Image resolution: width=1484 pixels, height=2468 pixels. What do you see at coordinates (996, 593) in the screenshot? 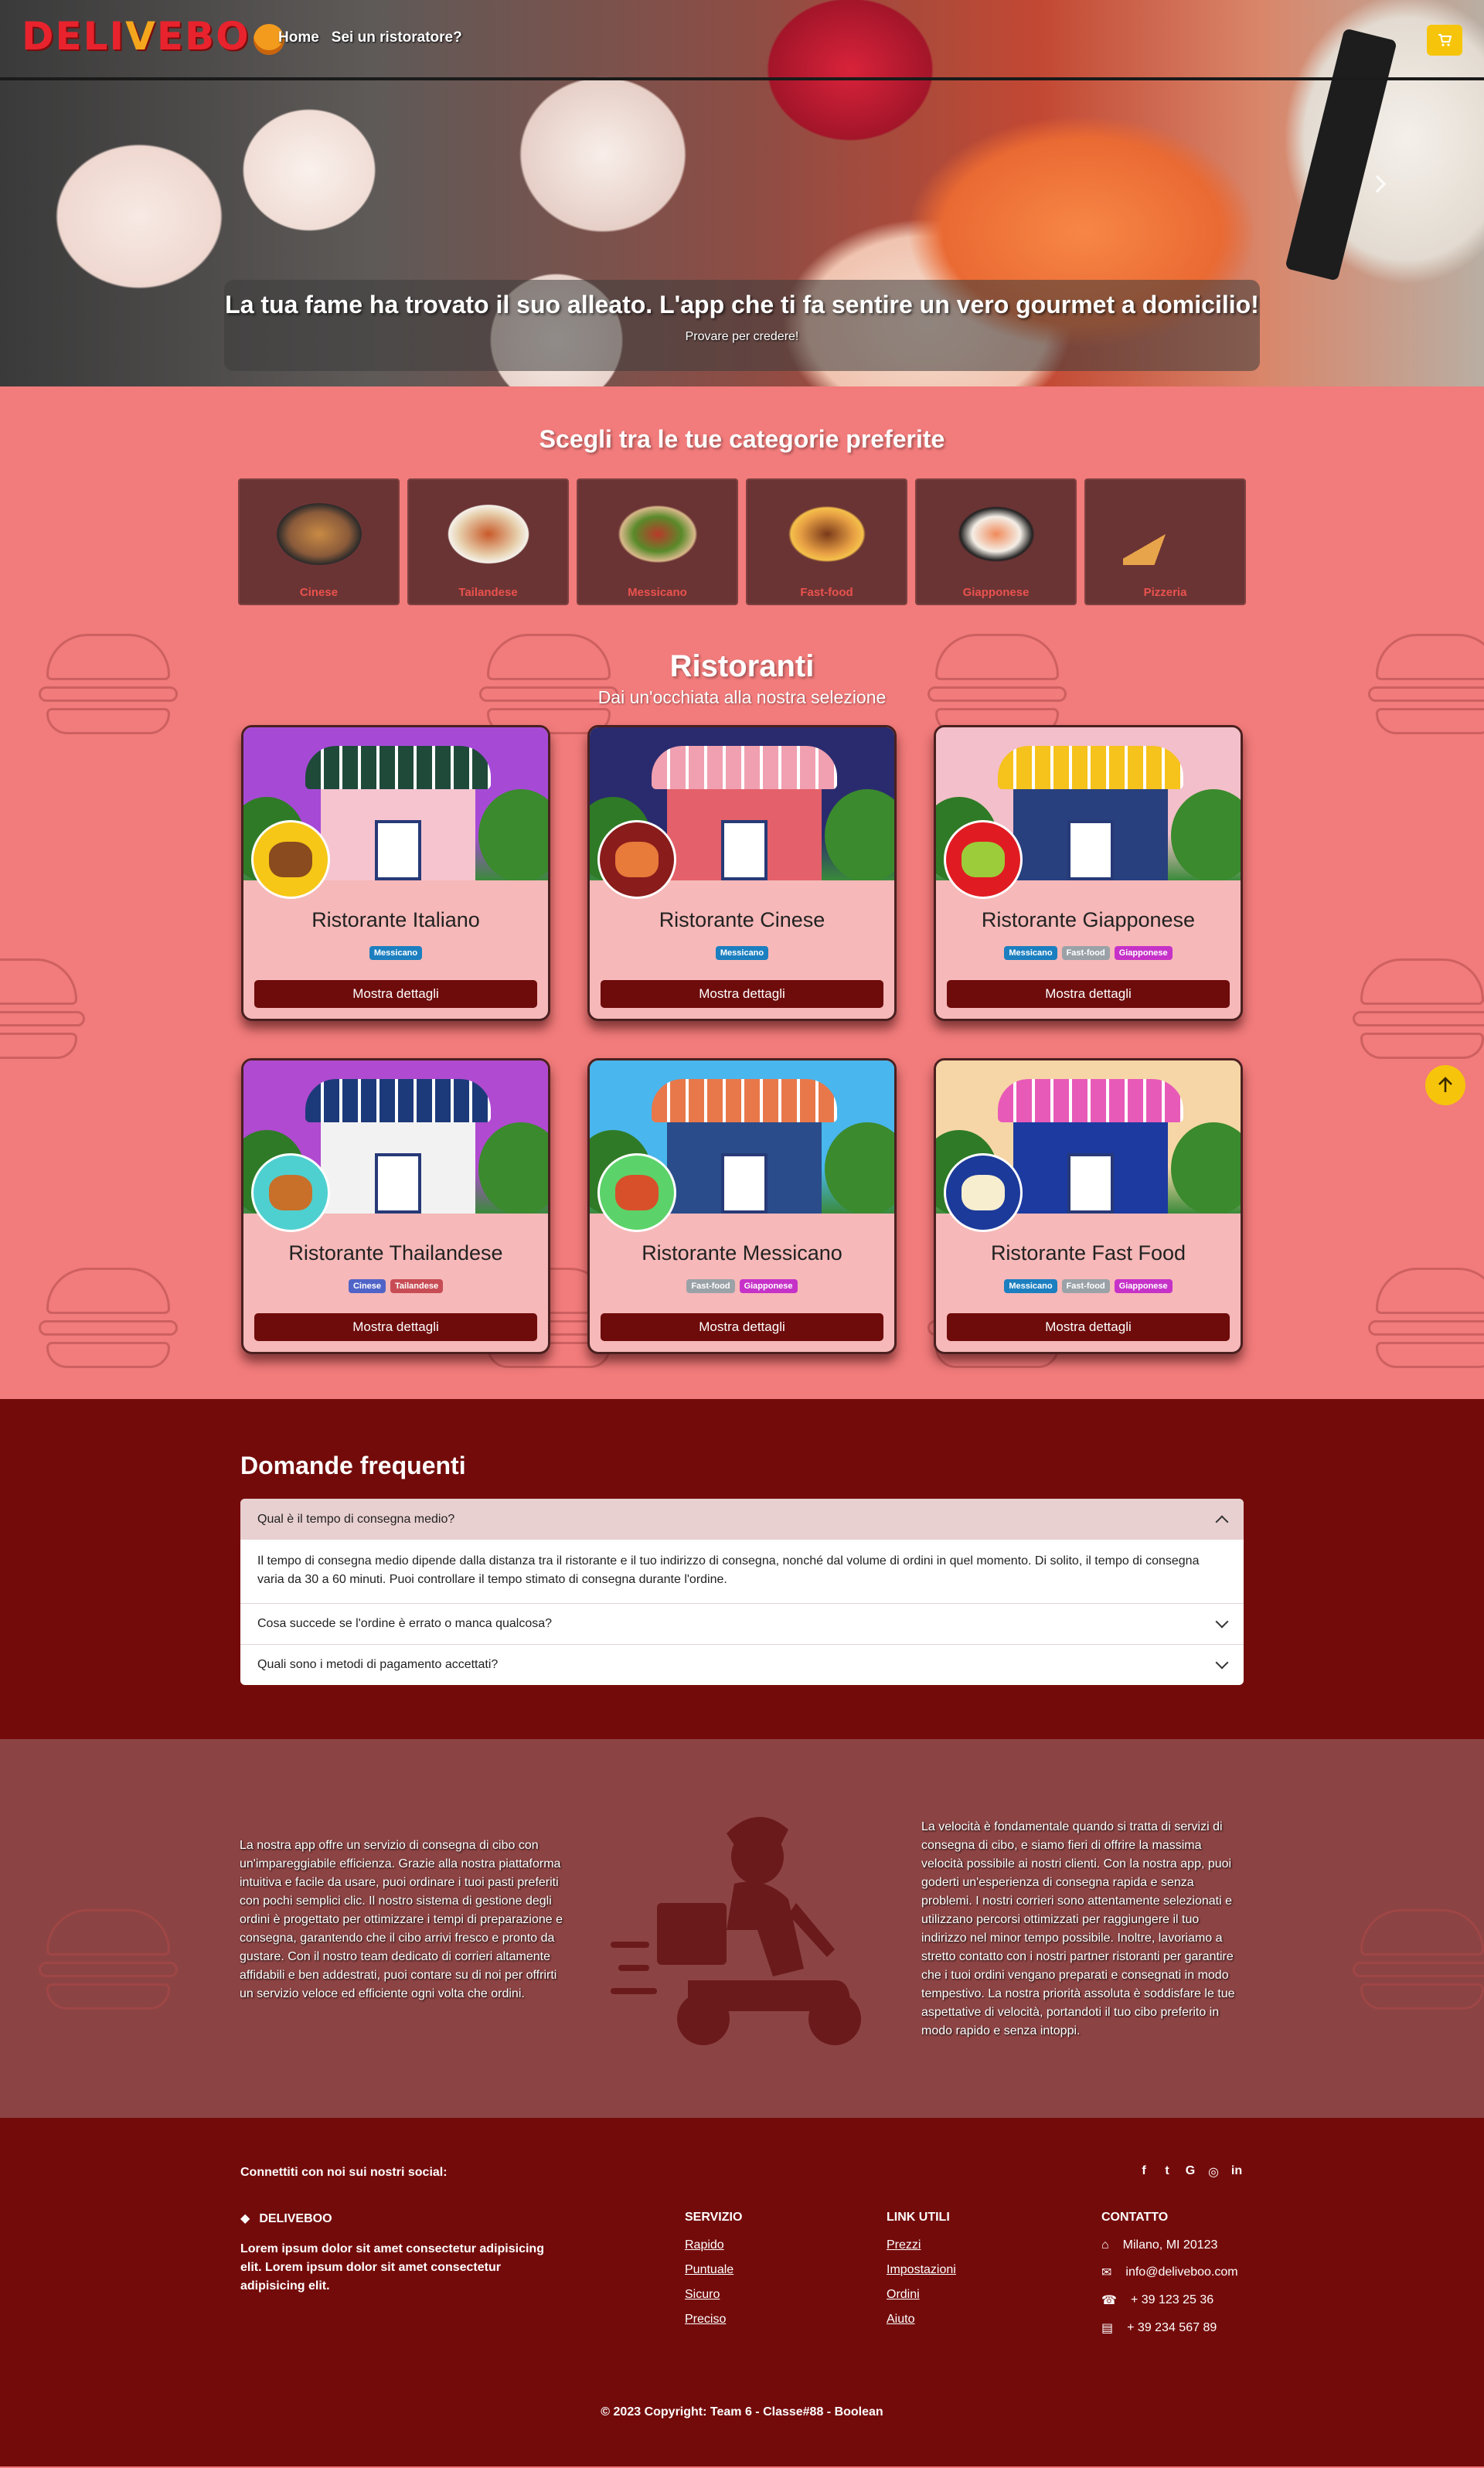
I see `category-label: Giapponese` at bounding box center [996, 593].